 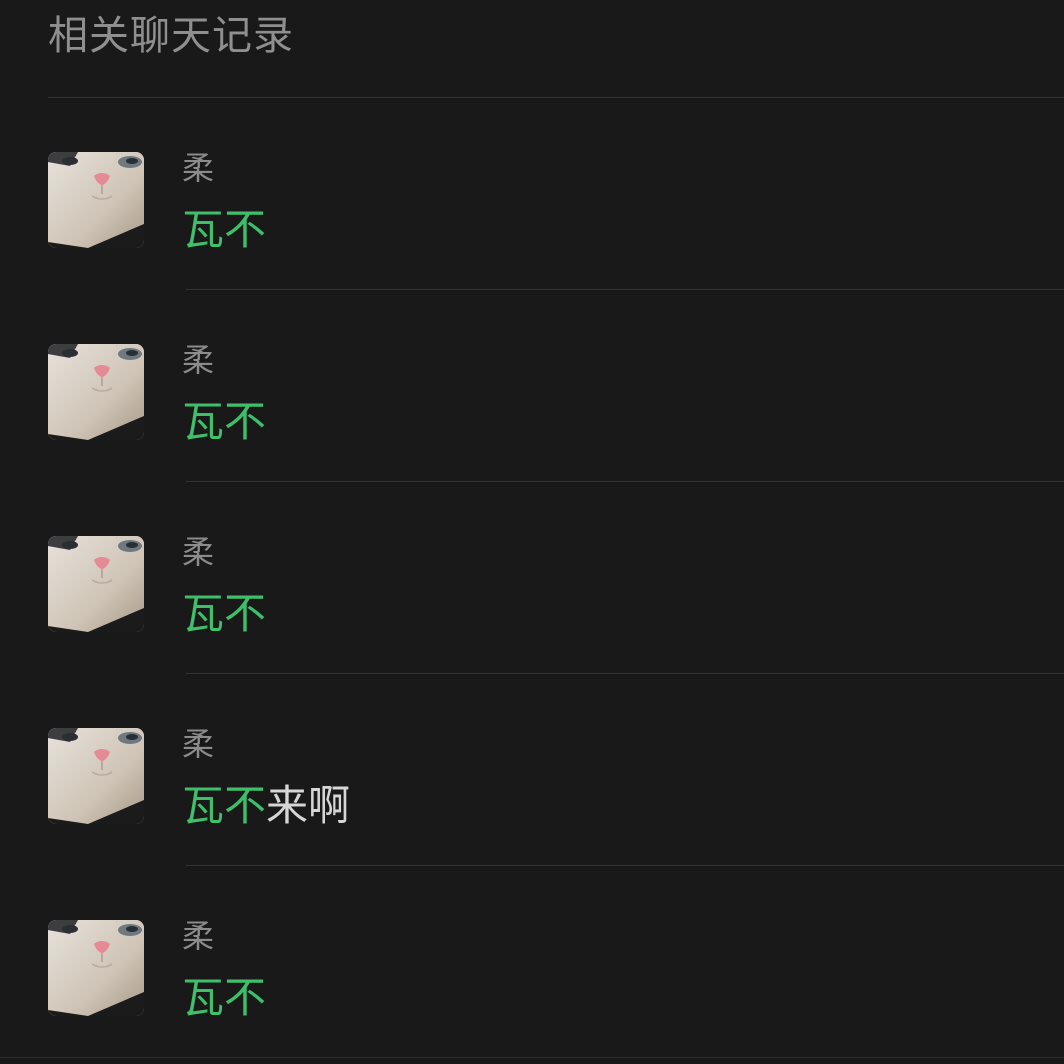 I want to click on message-rest: 来啊, so click(x=308, y=805).